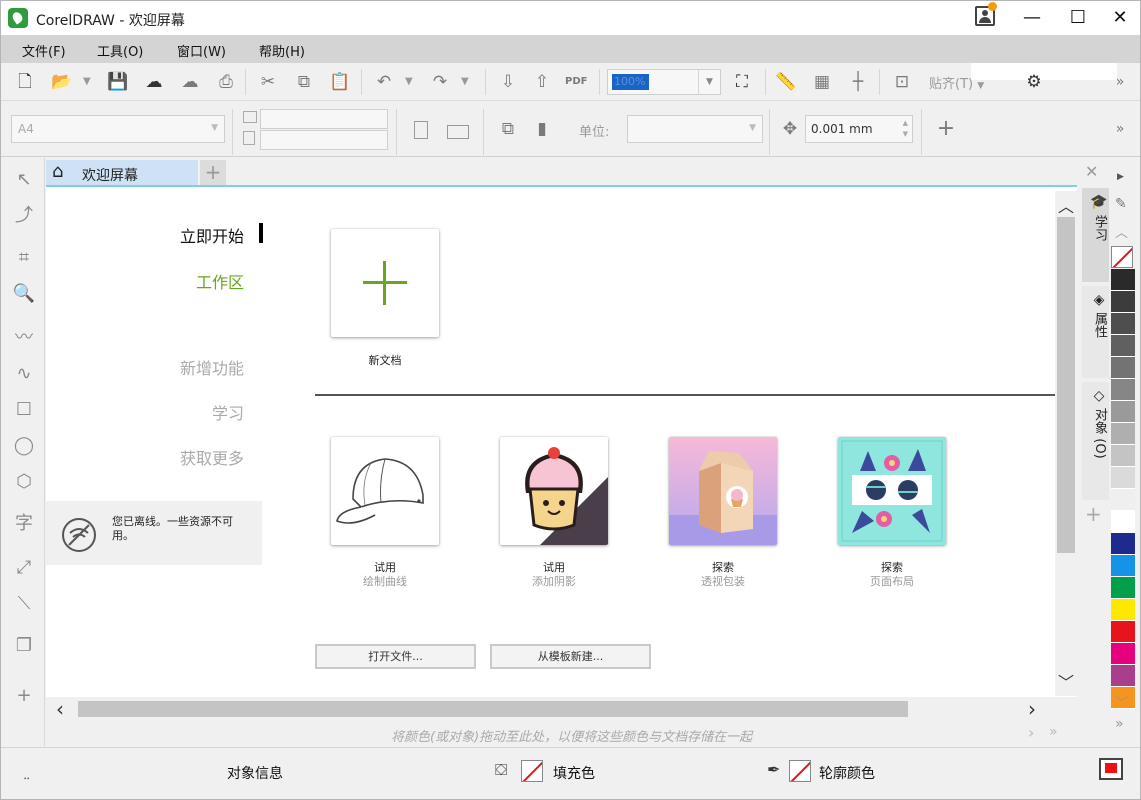 Image resolution: width=1141 pixels, height=800 pixels. I want to click on scroll-right-chevron-icon: ›, so click(1032, 709).